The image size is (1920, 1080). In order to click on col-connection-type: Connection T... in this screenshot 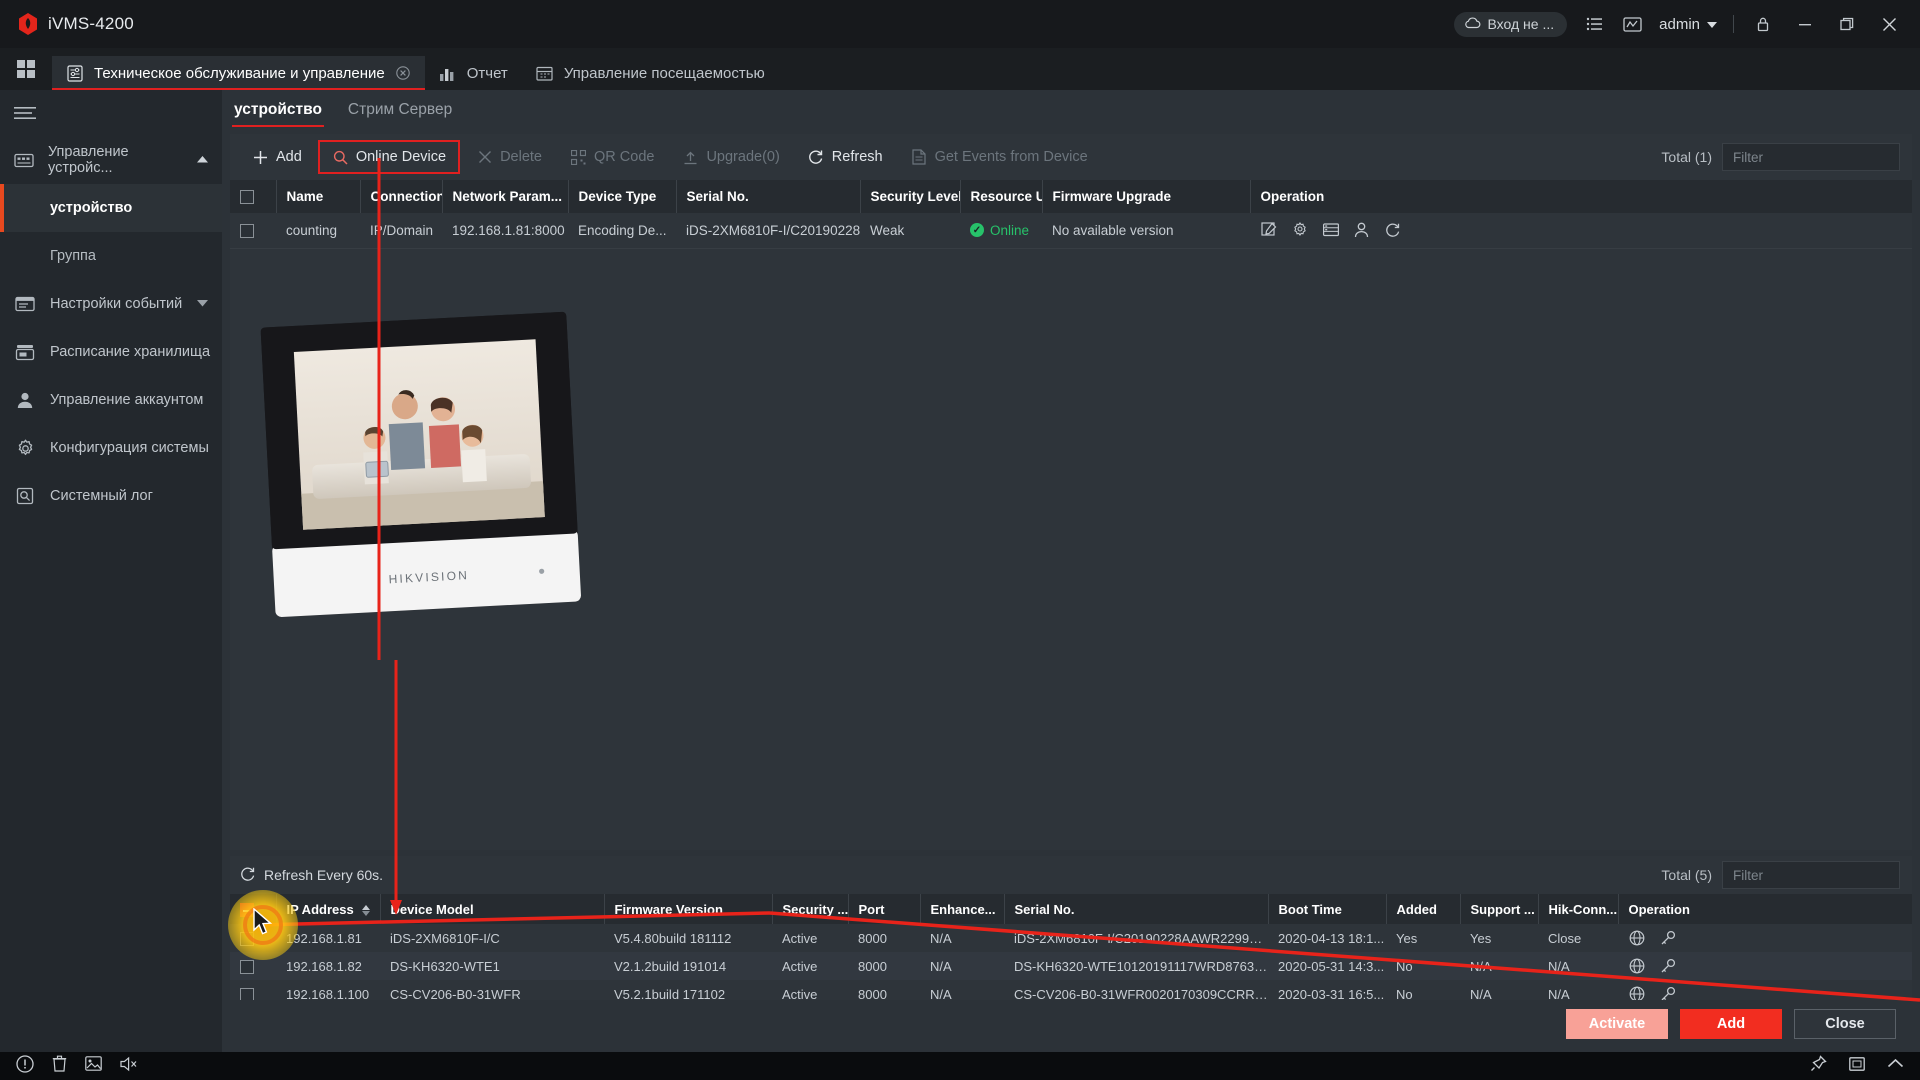, I will do `click(401, 196)`.